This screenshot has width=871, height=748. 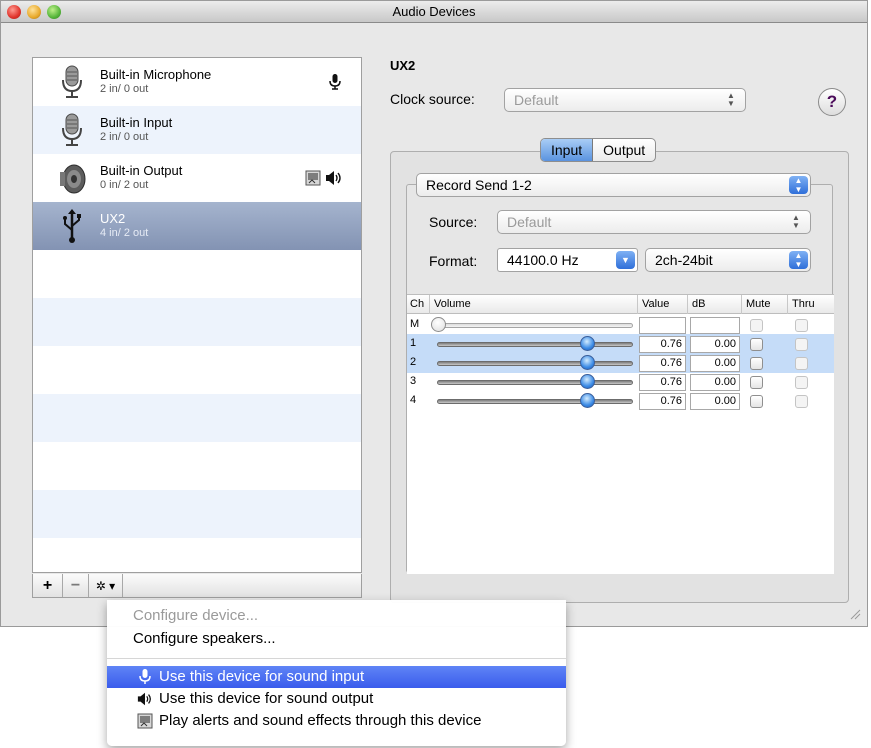 What do you see at coordinates (413, 381) in the screenshot?
I see `channel-name: 3` at bounding box center [413, 381].